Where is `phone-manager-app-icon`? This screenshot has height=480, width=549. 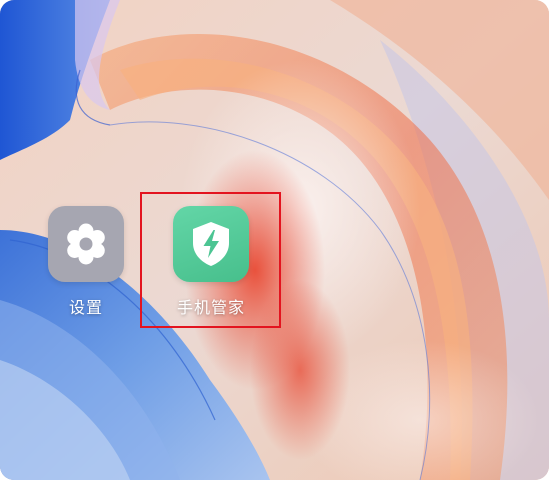
phone-manager-app-icon is located at coordinates (211, 244).